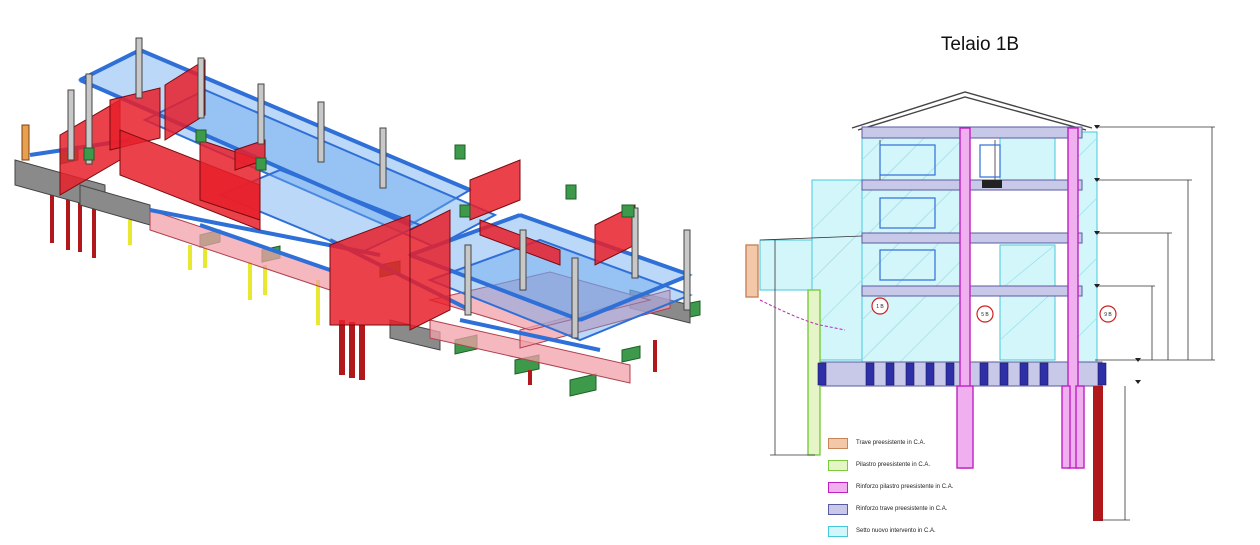  What do you see at coordinates (891, 443) in the screenshot?
I see `legend-label: Trave preesistente in C.A.` at bounding box center [891, 443].